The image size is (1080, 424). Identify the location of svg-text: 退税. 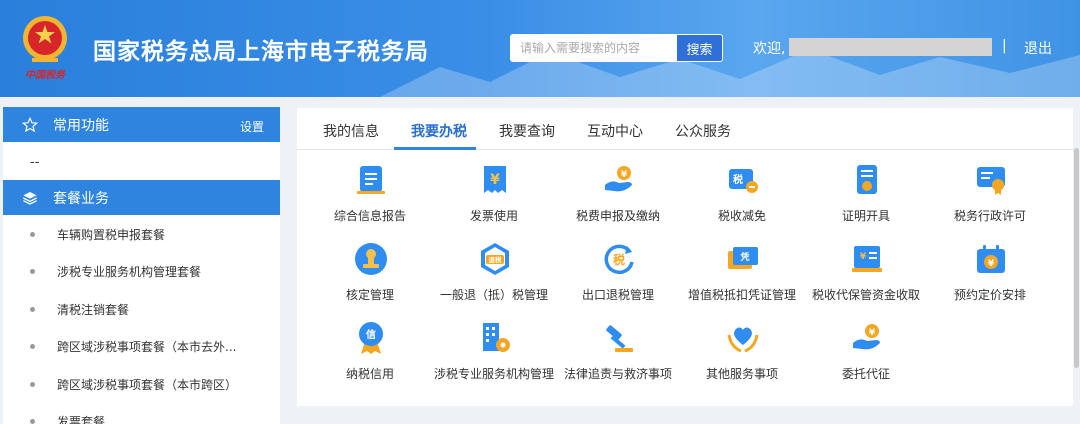
(496, 259).